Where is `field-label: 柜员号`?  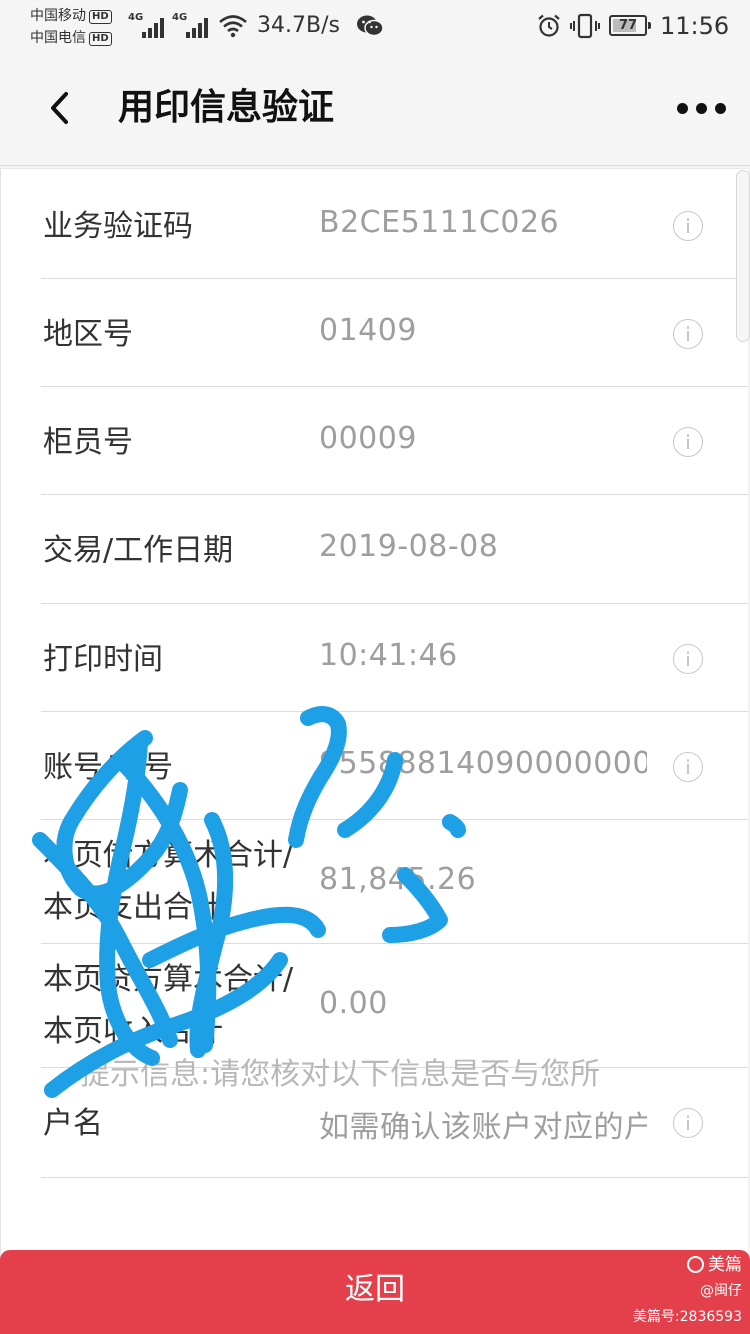 field-label: 柜员号 is located at coordinates (88, 442).